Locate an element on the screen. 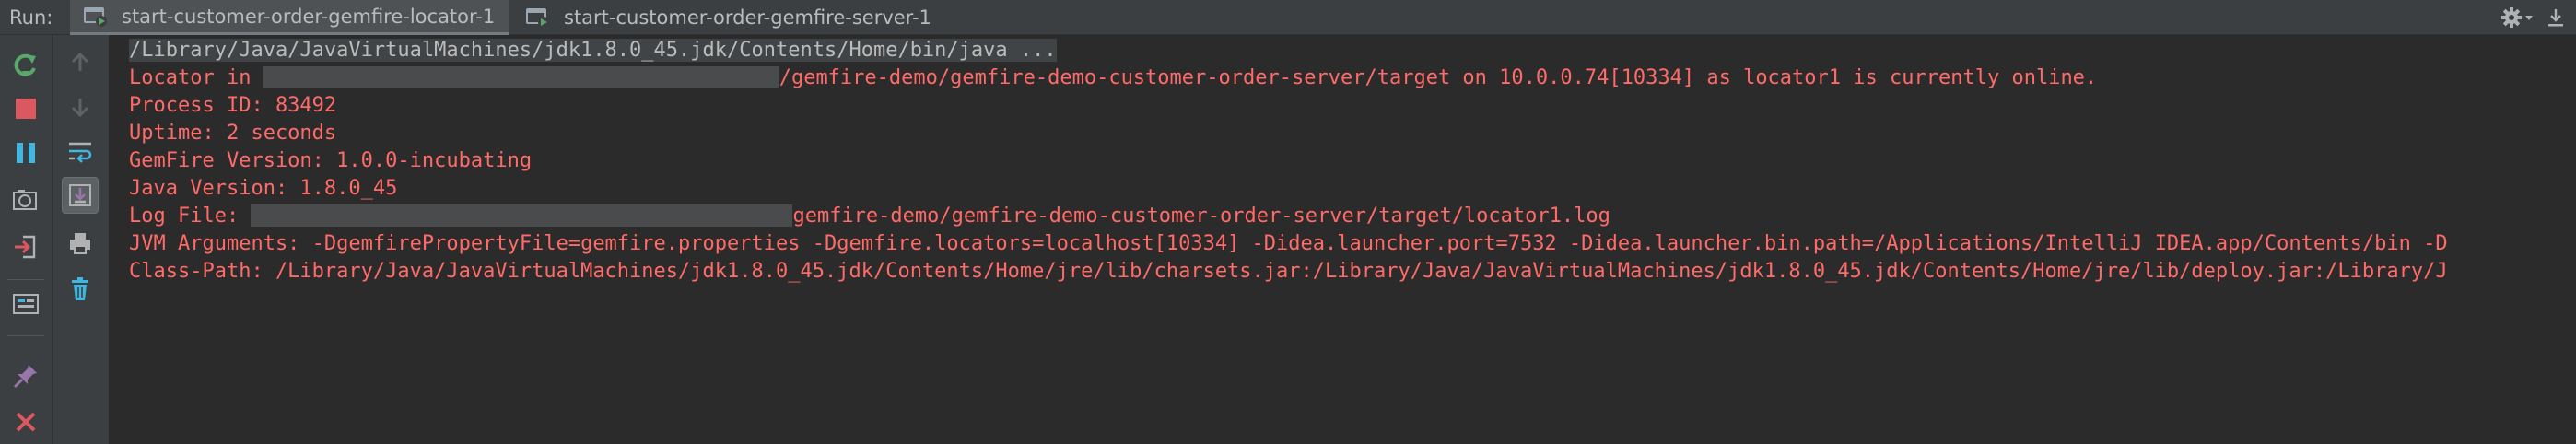  up-arrow-icon is located at coordinates (80, 62).